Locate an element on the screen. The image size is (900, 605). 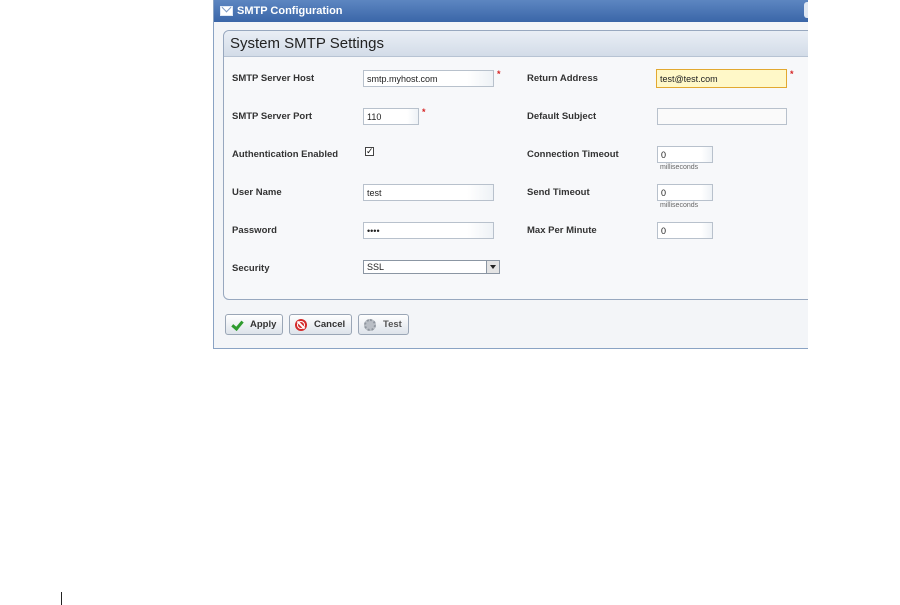
security-select: SSL is located at coordinates (431, 267).